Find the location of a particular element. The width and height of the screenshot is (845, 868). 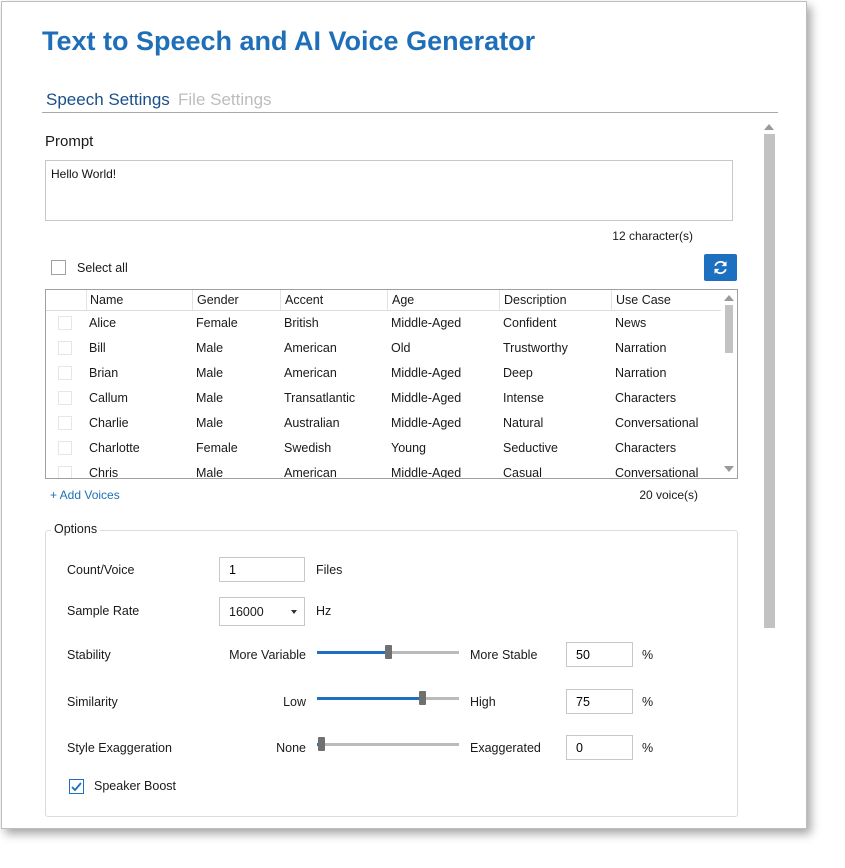

cell-age: Old is located at coordinates (401, 348).